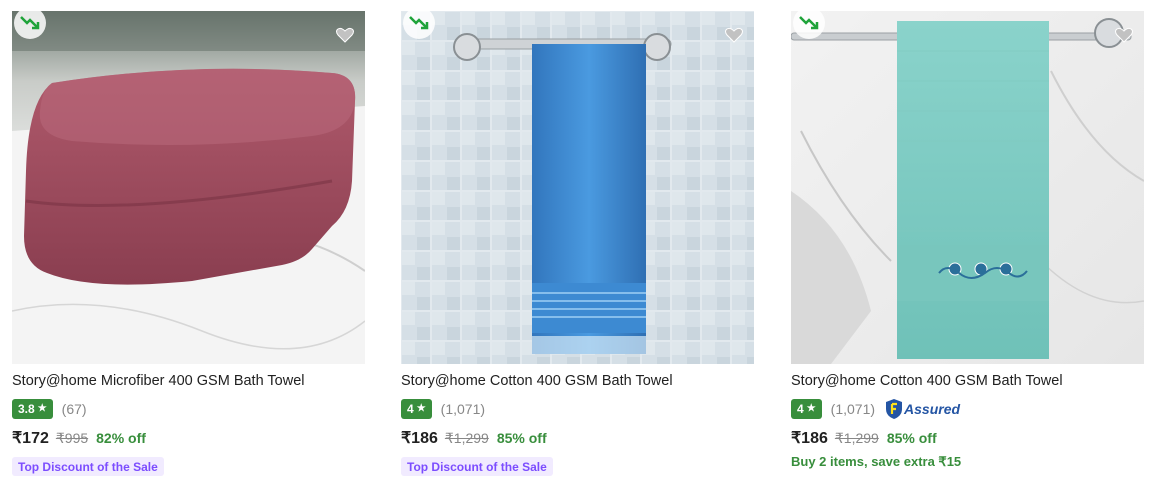 This screenshot has width=1158, height=481. What do you see at coordinates (876, 461) in the screenshot?
I see `promo-offer: Buy 2 items, save extra ₹15` at bounding box center [876, 461].